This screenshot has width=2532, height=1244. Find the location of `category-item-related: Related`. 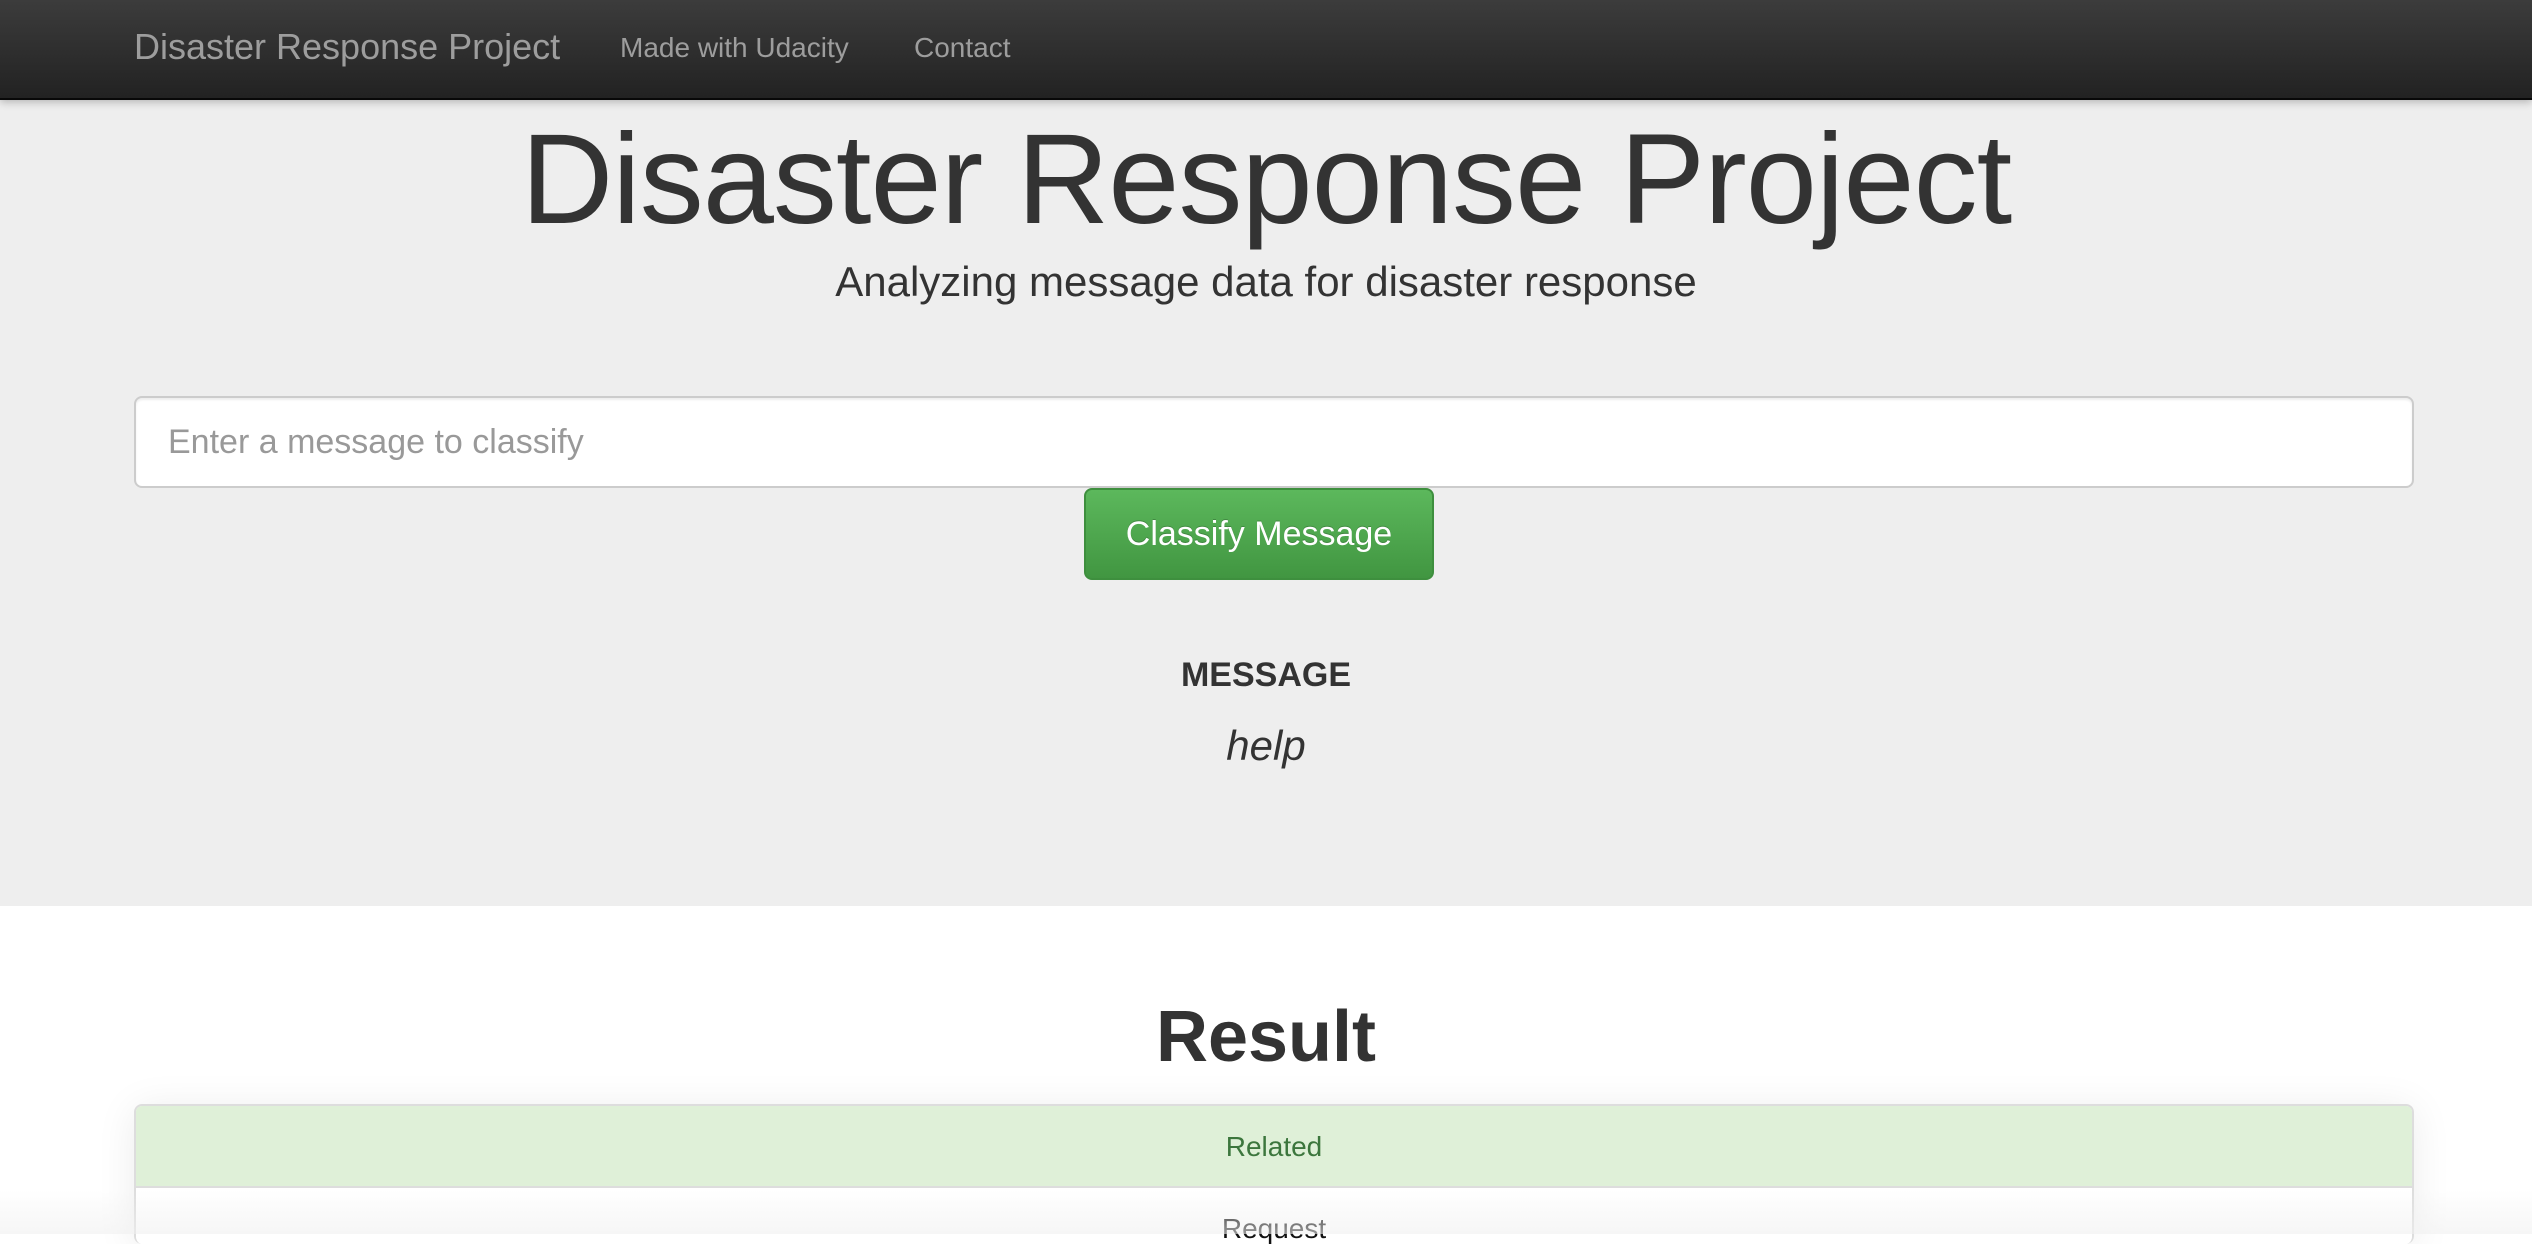

category-item-related: Related is located at coordinates (1274, 1147).